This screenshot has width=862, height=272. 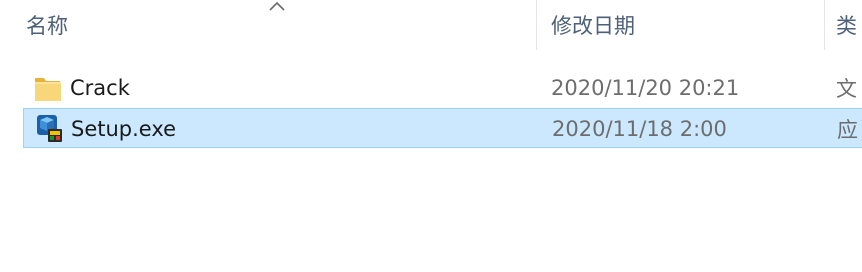 I want to click on file-row-setup-exe: Setup.exe 2020/11/18 2:00 应, so click(x=442, y=128).